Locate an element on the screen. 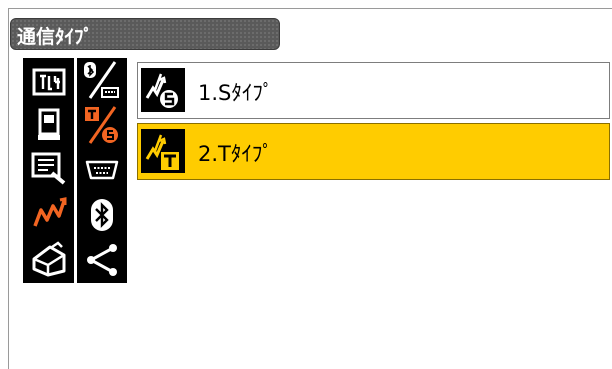  share-icon is located at coordinates (102, 260).